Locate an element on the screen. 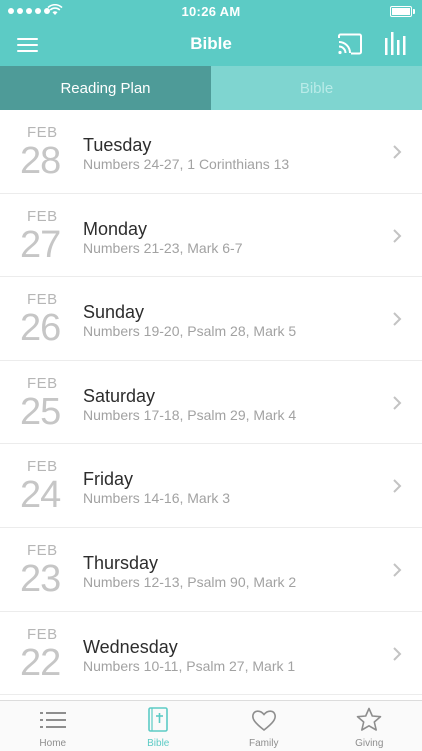  weekday-label: Sunday is located at coordinates (113, 312).